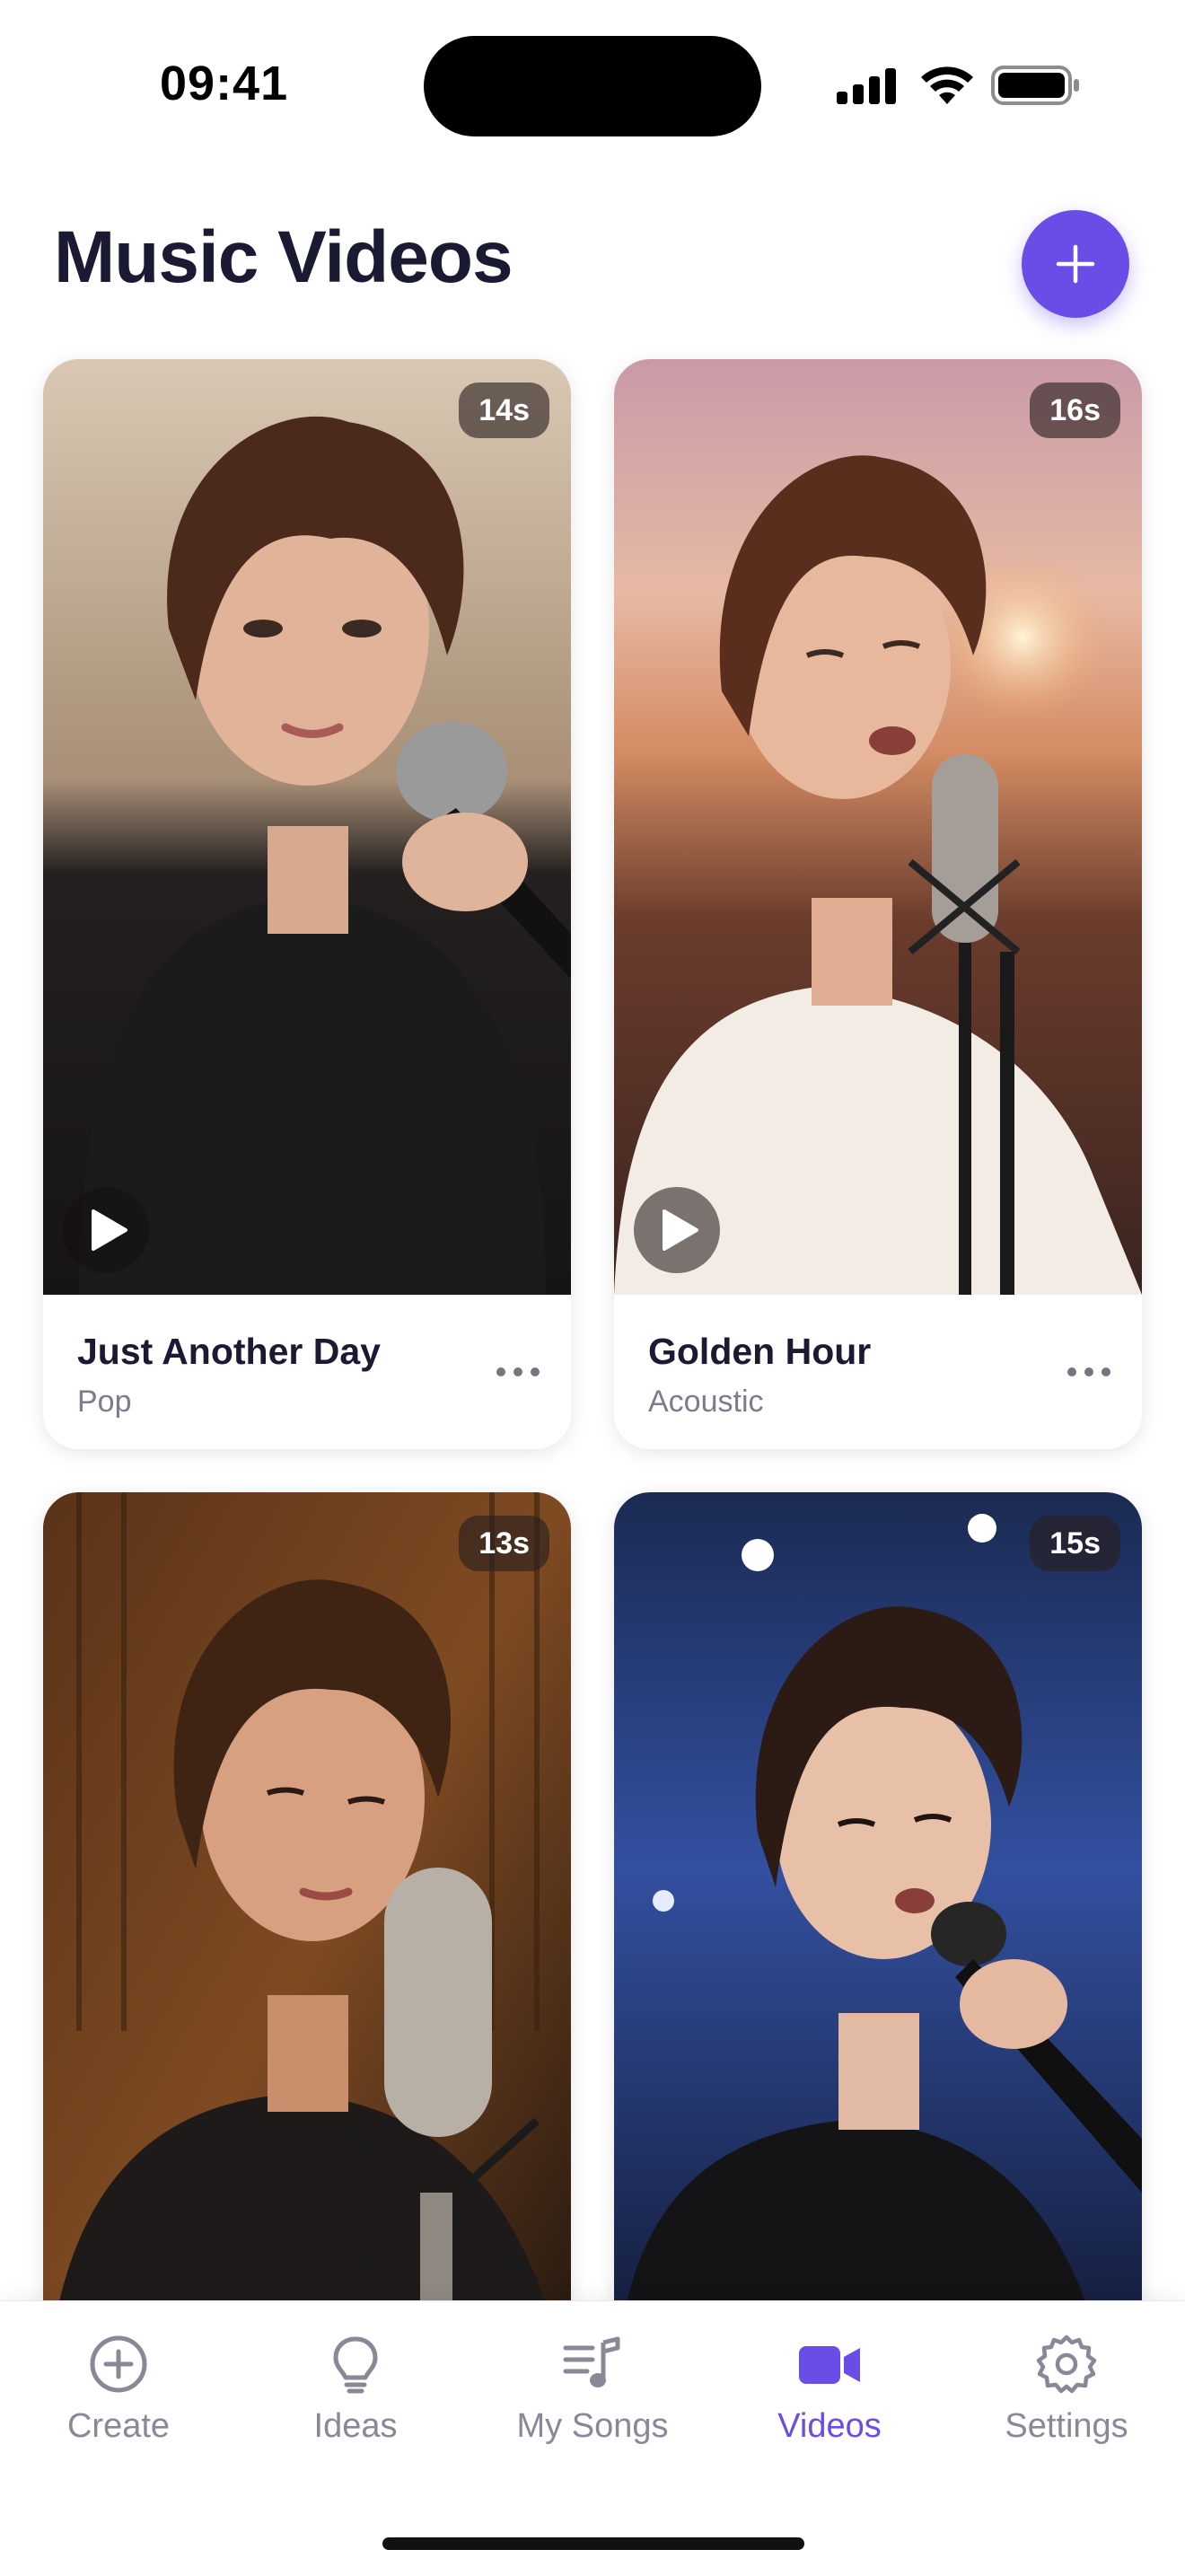  What do you see at coordinates (829, 2401) in the screenshot?
I see `tab-videos: Videos` at bounding box center [829, 2401].